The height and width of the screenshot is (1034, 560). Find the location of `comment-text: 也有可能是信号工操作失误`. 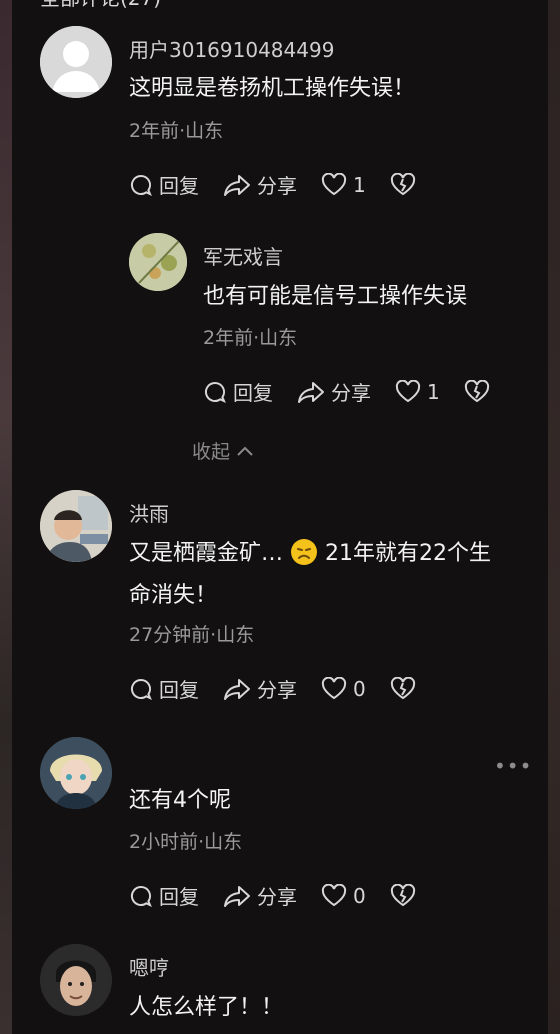

comment-text: 也有可能是信号工操作失误 is located at coordinates (335, 296).